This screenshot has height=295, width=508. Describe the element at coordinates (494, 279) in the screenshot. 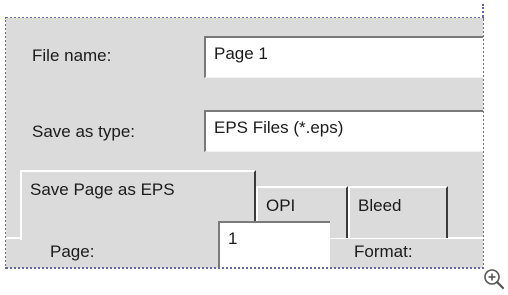

I see `zoom-in-icon` at that location.